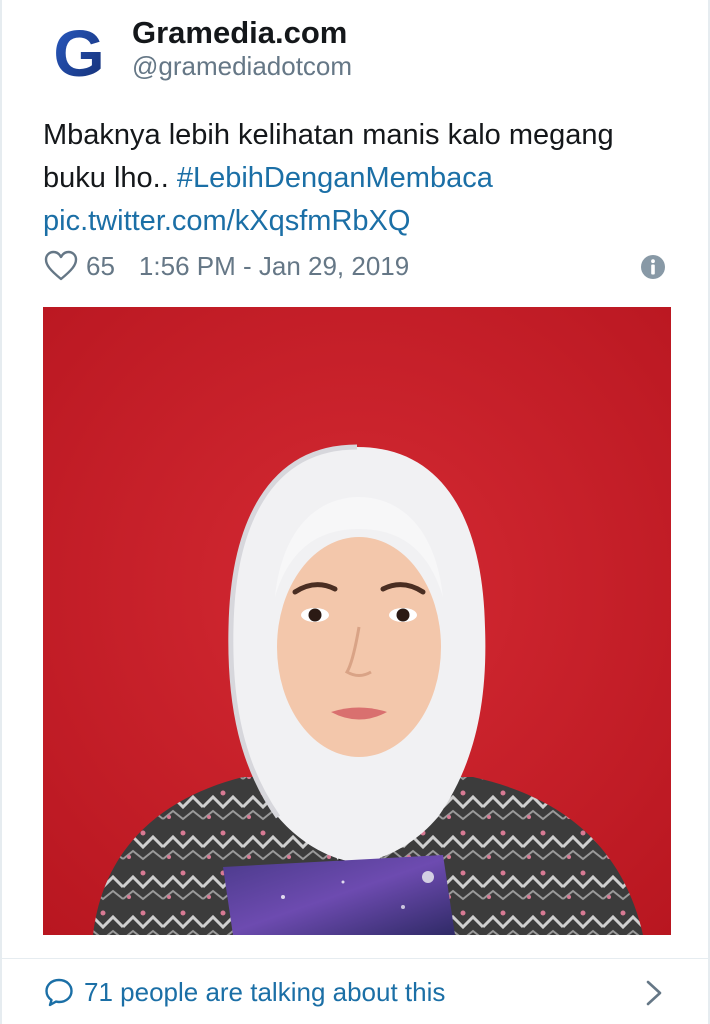 The width and height of the screenshot is (710, 1024). I want to click on gramedia-logo-icon: G, so click(79, 53).